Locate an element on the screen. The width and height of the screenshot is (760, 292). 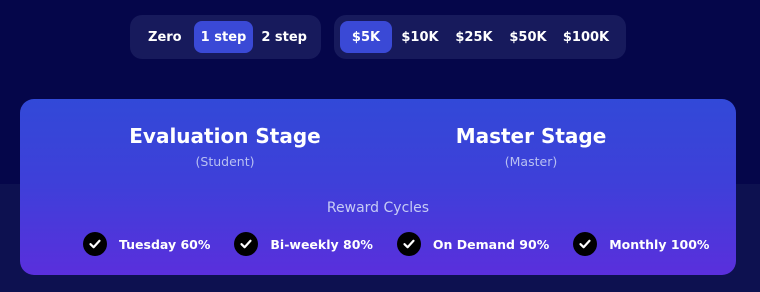
step-option-1-step: 1 step is located at coordinates (223, 37).